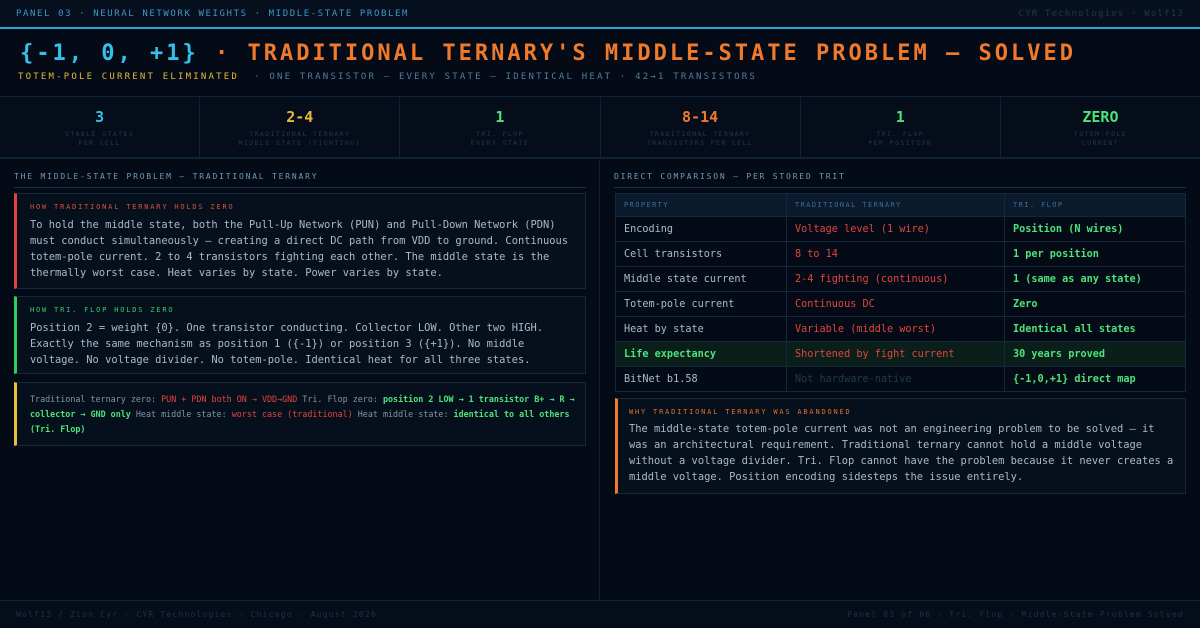 The width and height of the screenshot is (1200, 628). Describe the element at coordinates (1101, 13) in the screenshot. I see `brand-credit: CYR Technologies · Wolf13` at that location.